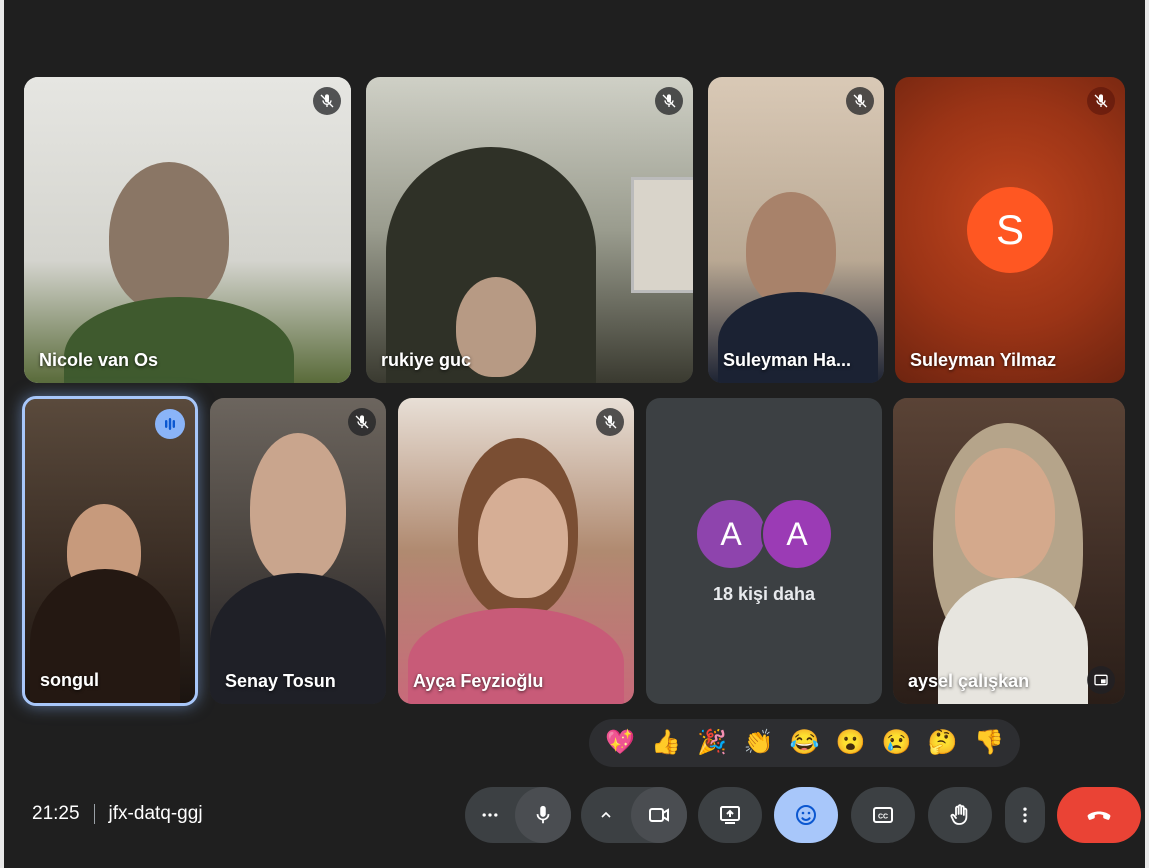 This screenshot has height=868, width=1149. What do you see at coordinates (156, 814) in the screenshot?
I see `meeting-code: jfx-datq-ggj` at bounding box center [156, 814].